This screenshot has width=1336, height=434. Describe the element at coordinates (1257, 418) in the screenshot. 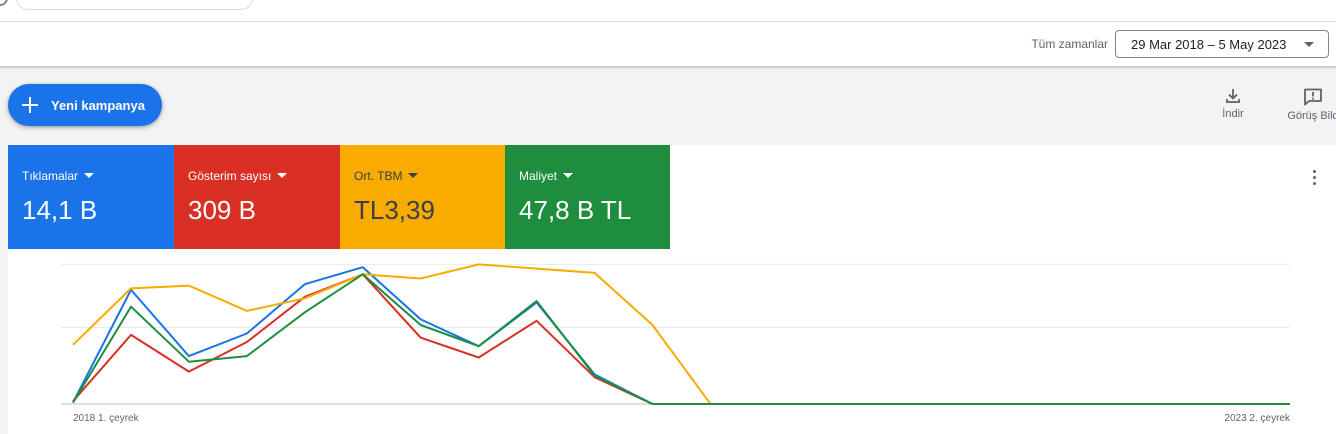

I see `x-axis-end-label: 2023 2. çeyrek` at that location.